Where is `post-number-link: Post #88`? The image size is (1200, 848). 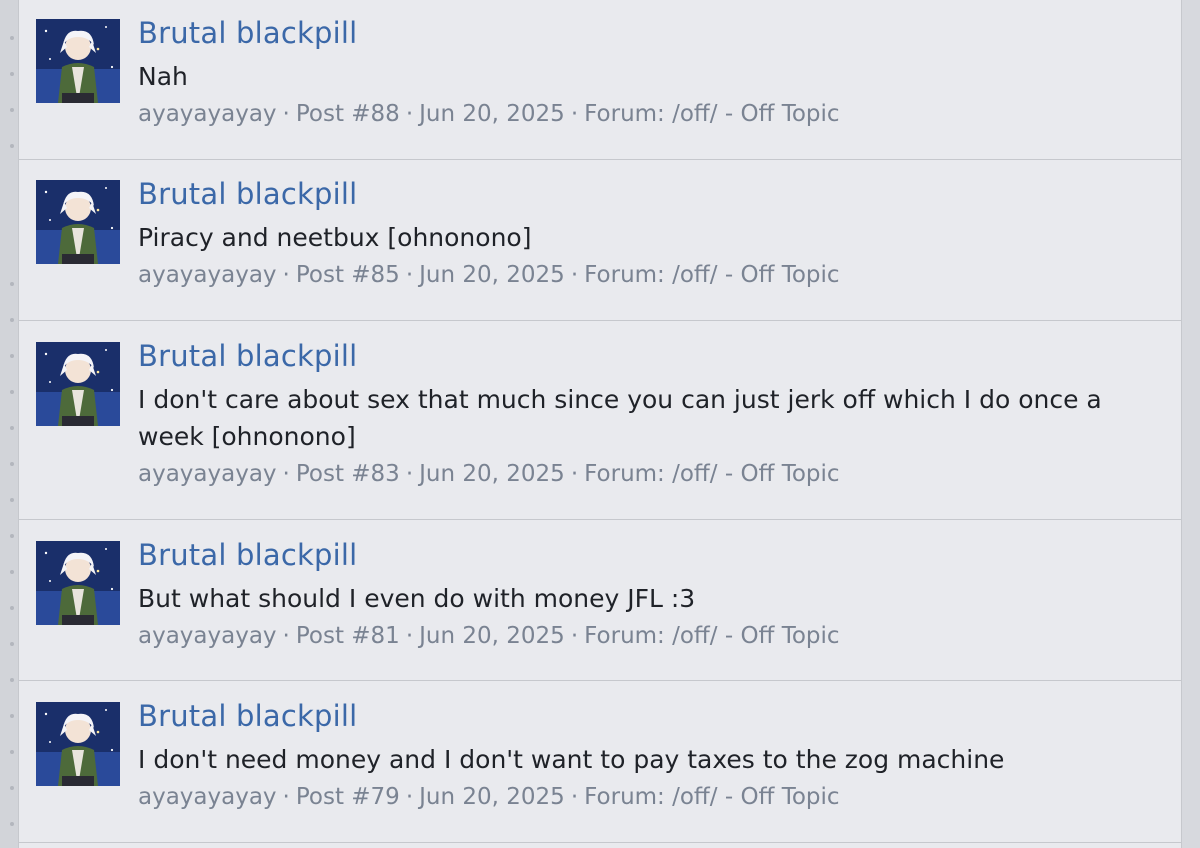 post-number-link: Post #88 is located at coordinates (348, 114).